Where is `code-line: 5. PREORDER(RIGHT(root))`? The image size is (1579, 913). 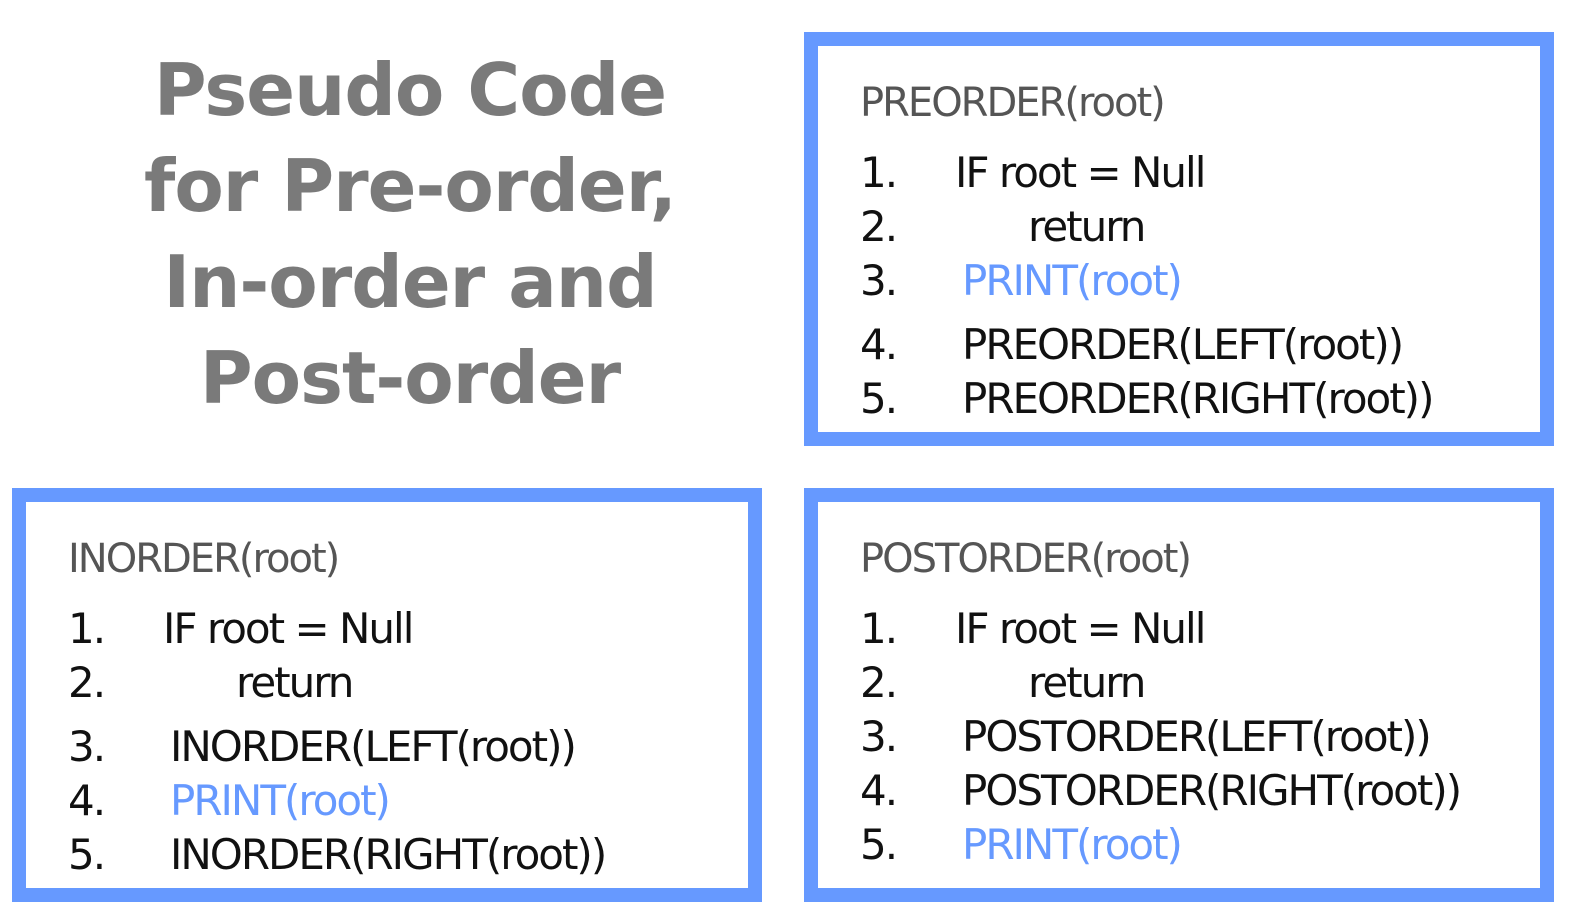 code-line: 5. PREORDER(RIGHT(root)) is located at coordinates (1205, 399).